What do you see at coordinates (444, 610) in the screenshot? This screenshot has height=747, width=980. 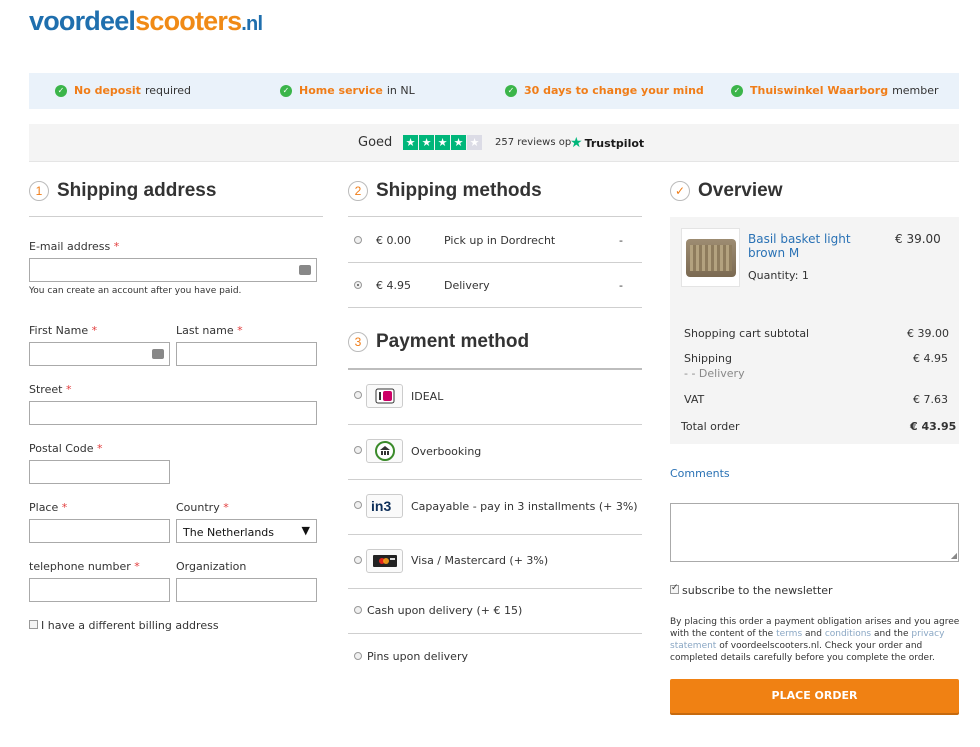 I see `payment-label: Cash upon delivery (+ € 15)` at bounding box center [444, 610].